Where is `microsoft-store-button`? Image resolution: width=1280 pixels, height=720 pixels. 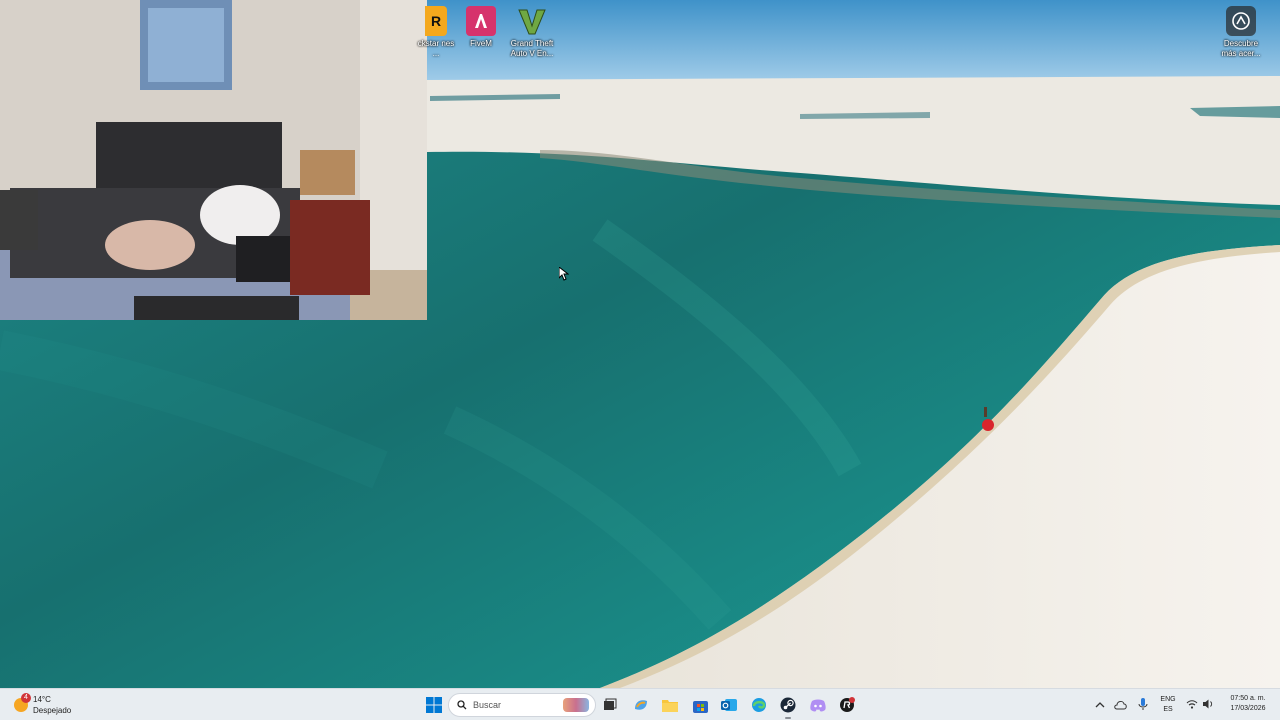 microsoft-store-button is located at coordinates (700, 705).